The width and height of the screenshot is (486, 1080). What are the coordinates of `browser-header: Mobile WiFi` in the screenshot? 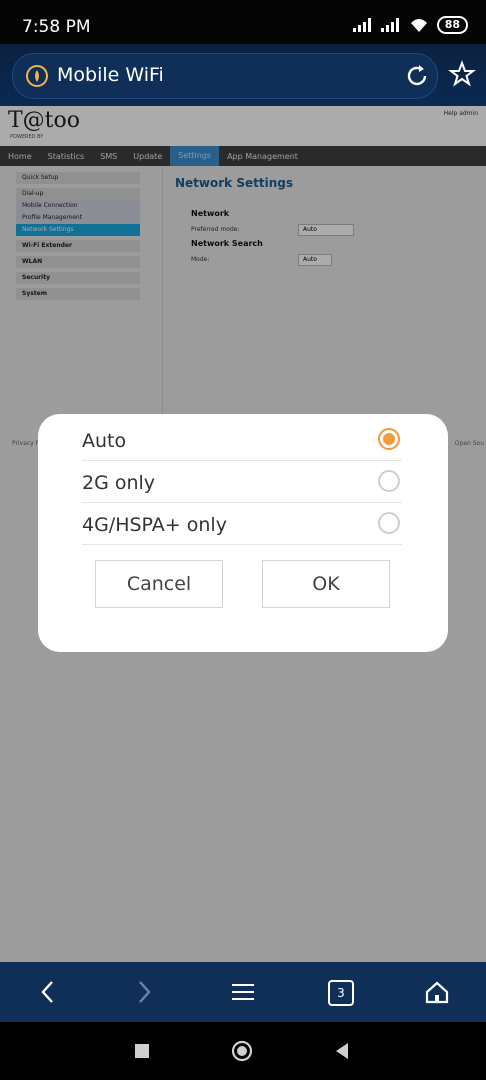 It's located at (243, 75).